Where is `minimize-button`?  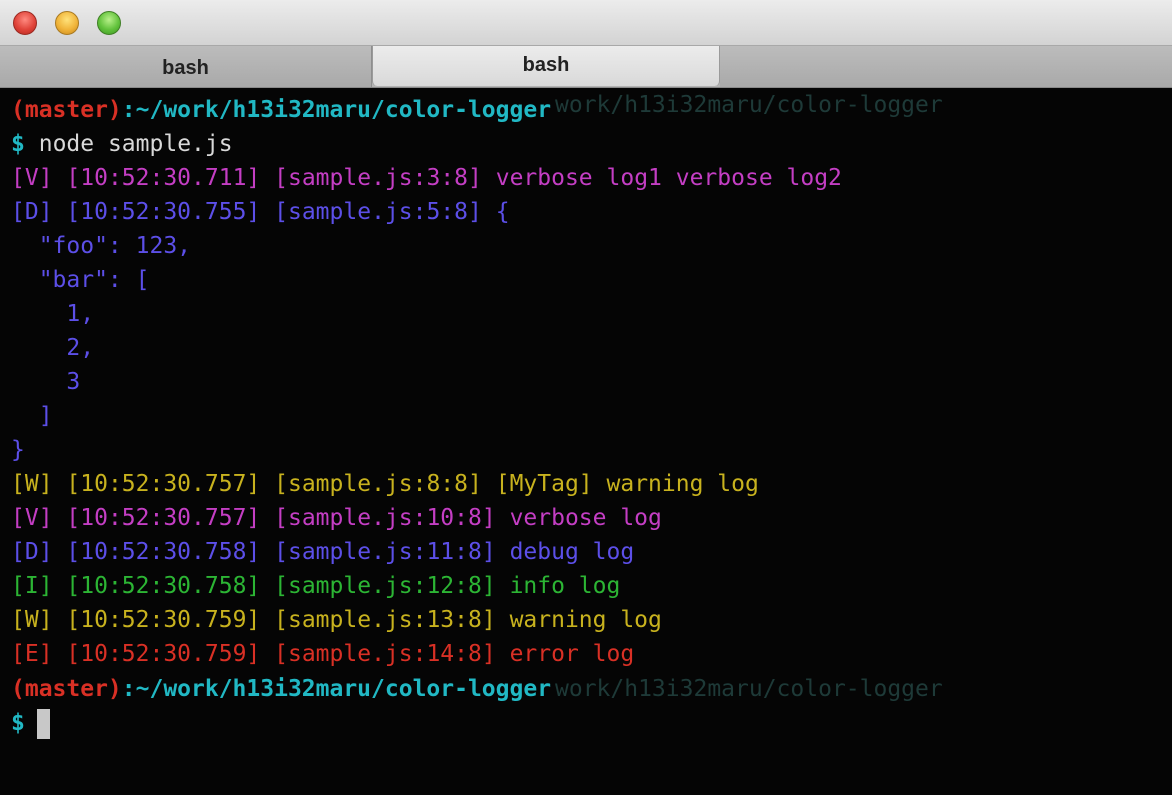 minimize-button is located at coordinates (67, 23).